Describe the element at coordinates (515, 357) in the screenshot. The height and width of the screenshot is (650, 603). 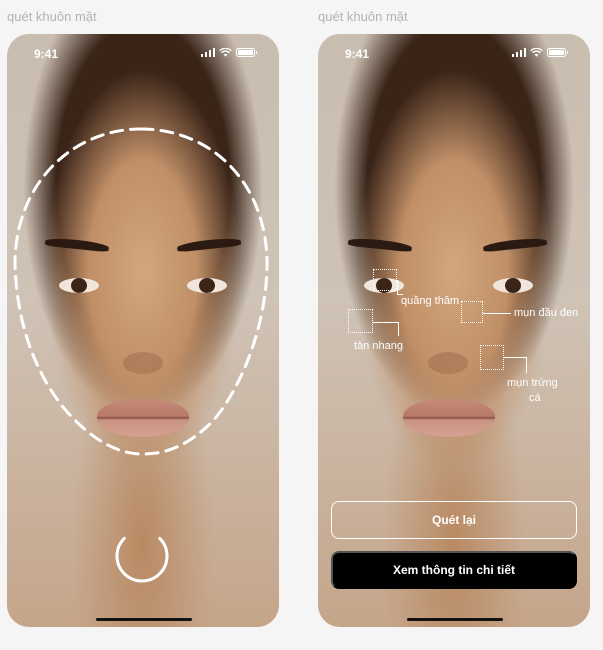
I see `connector-acne-h` at that location.